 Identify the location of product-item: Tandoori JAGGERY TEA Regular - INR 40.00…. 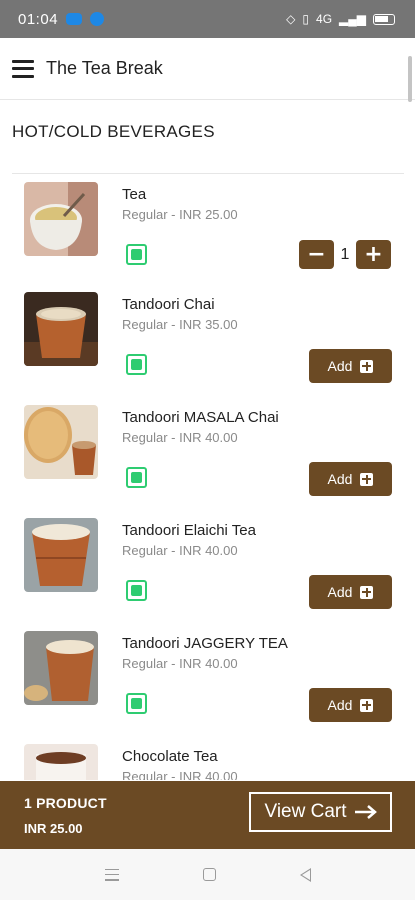
(207, 679).